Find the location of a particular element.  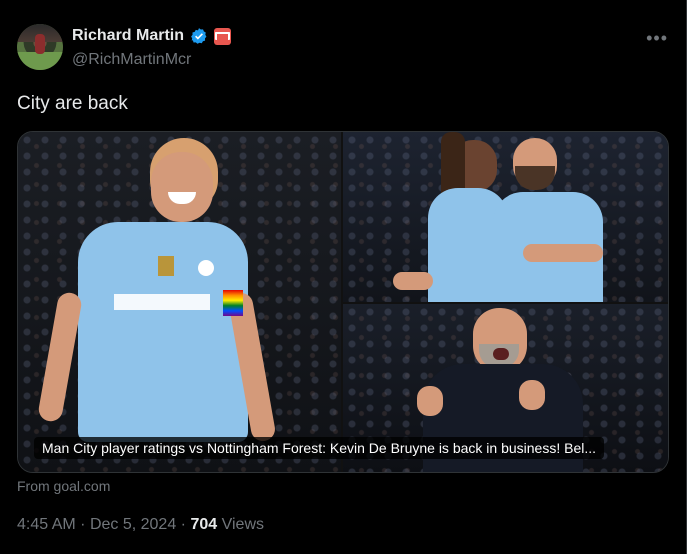

tweet-text: City are back is located at coordinates (72, 103).